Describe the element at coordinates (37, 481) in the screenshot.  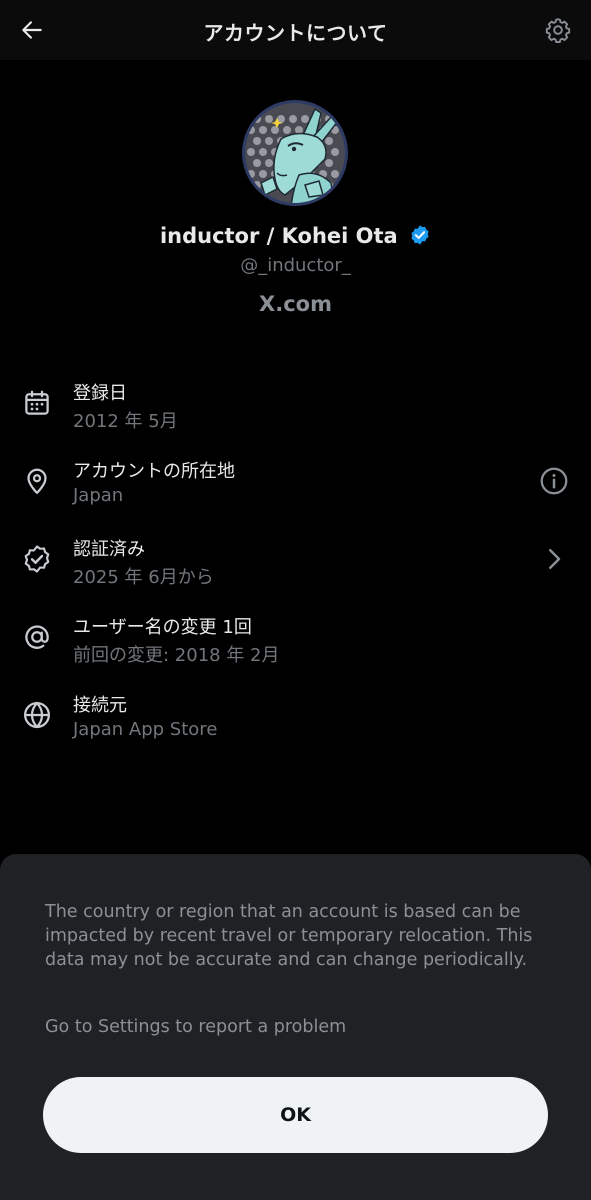
I see `location-pin-icon` at that location.